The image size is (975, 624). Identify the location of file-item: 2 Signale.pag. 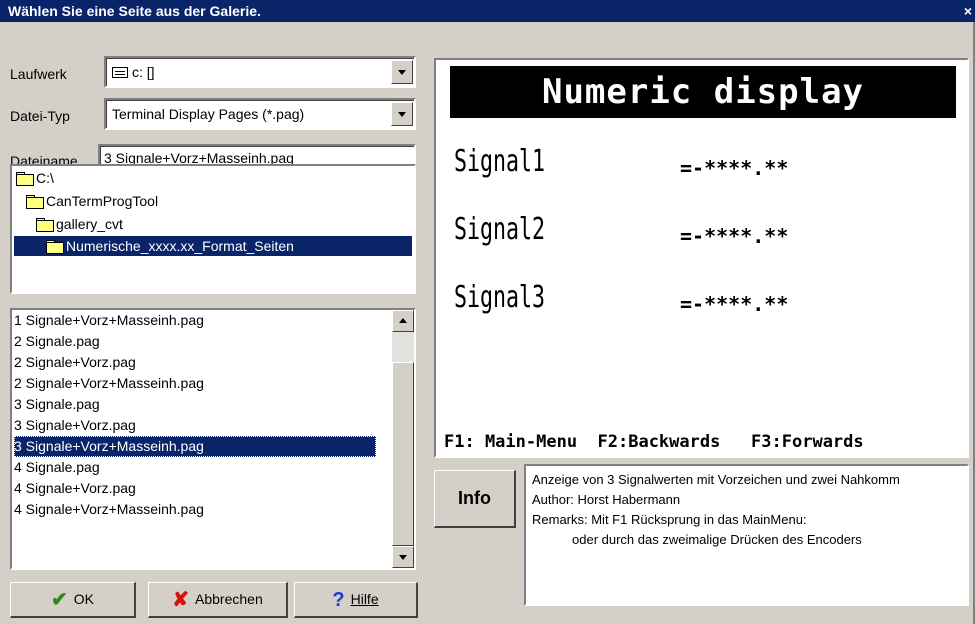
(57, 341).